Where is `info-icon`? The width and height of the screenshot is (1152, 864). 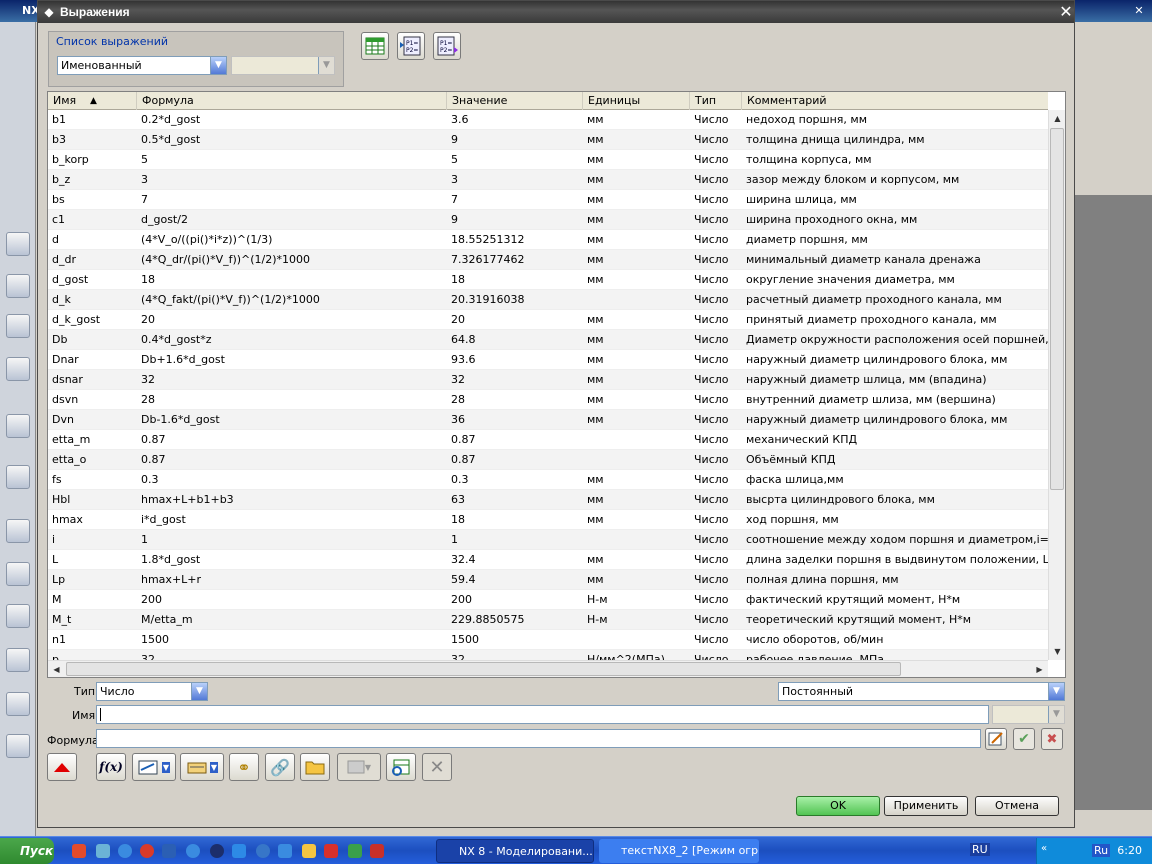 info-icon is located at coordinates (18, 426).